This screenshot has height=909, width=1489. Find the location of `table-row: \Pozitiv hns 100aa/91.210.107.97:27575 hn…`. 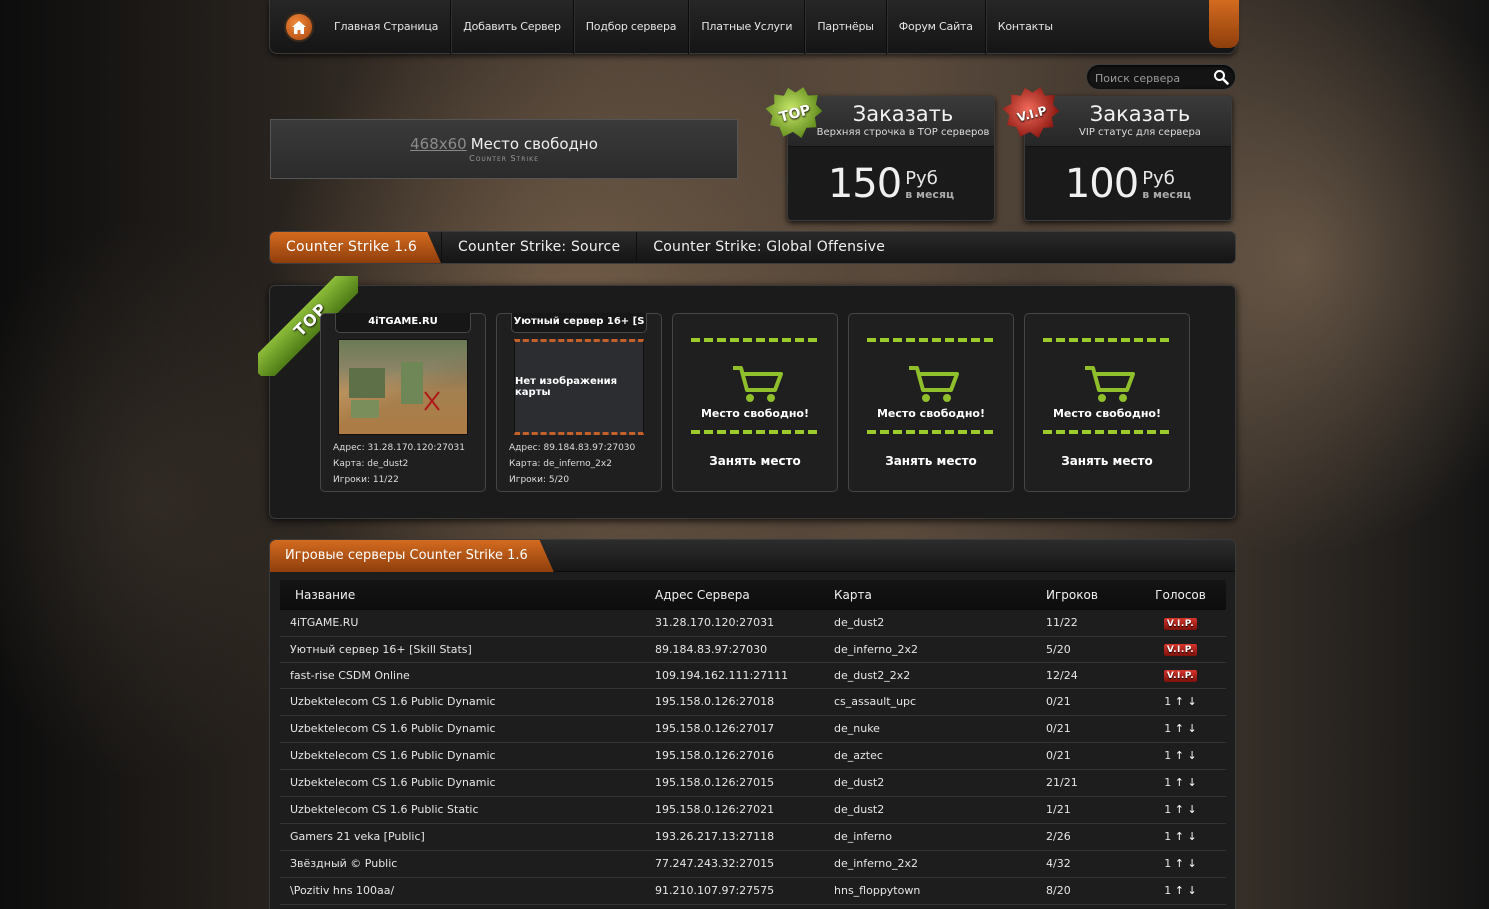

table-row: \Pozitiv hns 100aa/91.210.107.97:27575 hn… is located at coordinates (753, 891).